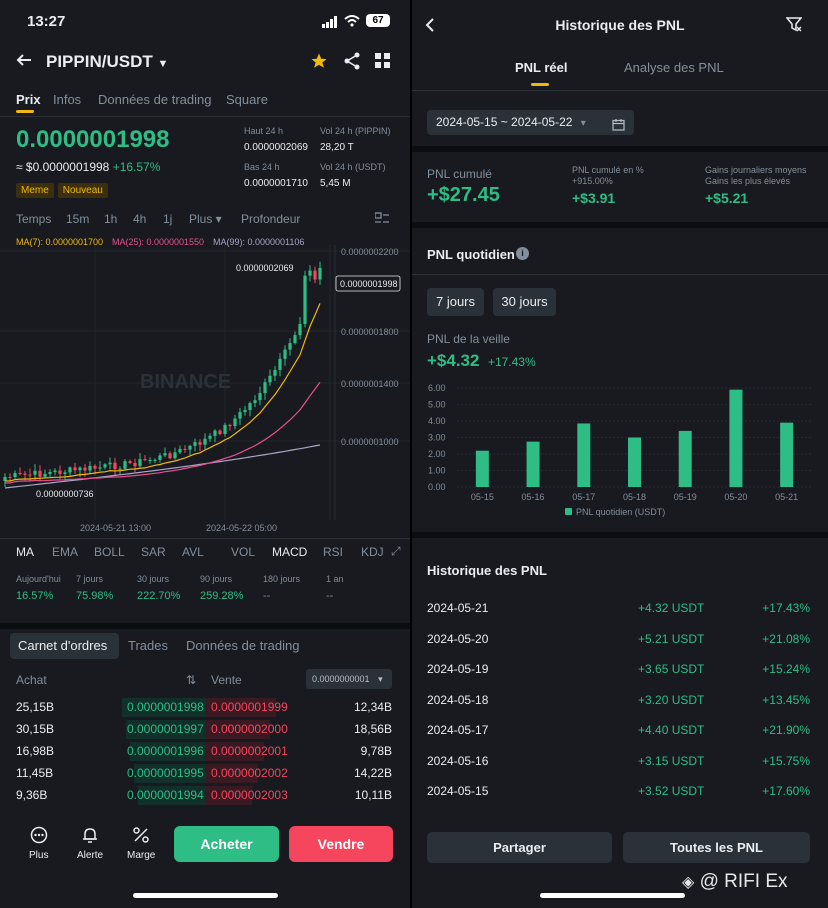 The image size is (828, 908). I want to click on buy-header: Achat, so click(31, 680).